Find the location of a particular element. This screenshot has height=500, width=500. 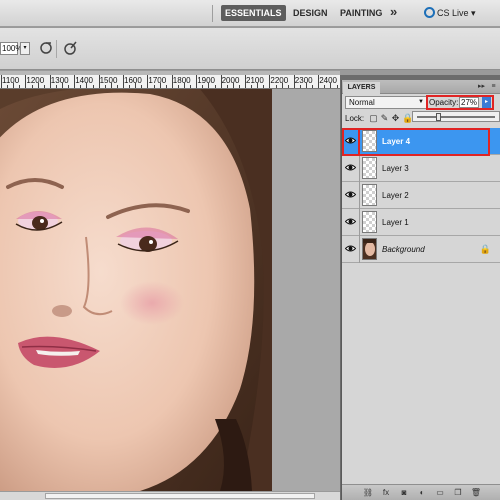

ruler-label: 1900 is located at coordinates (206, 80).